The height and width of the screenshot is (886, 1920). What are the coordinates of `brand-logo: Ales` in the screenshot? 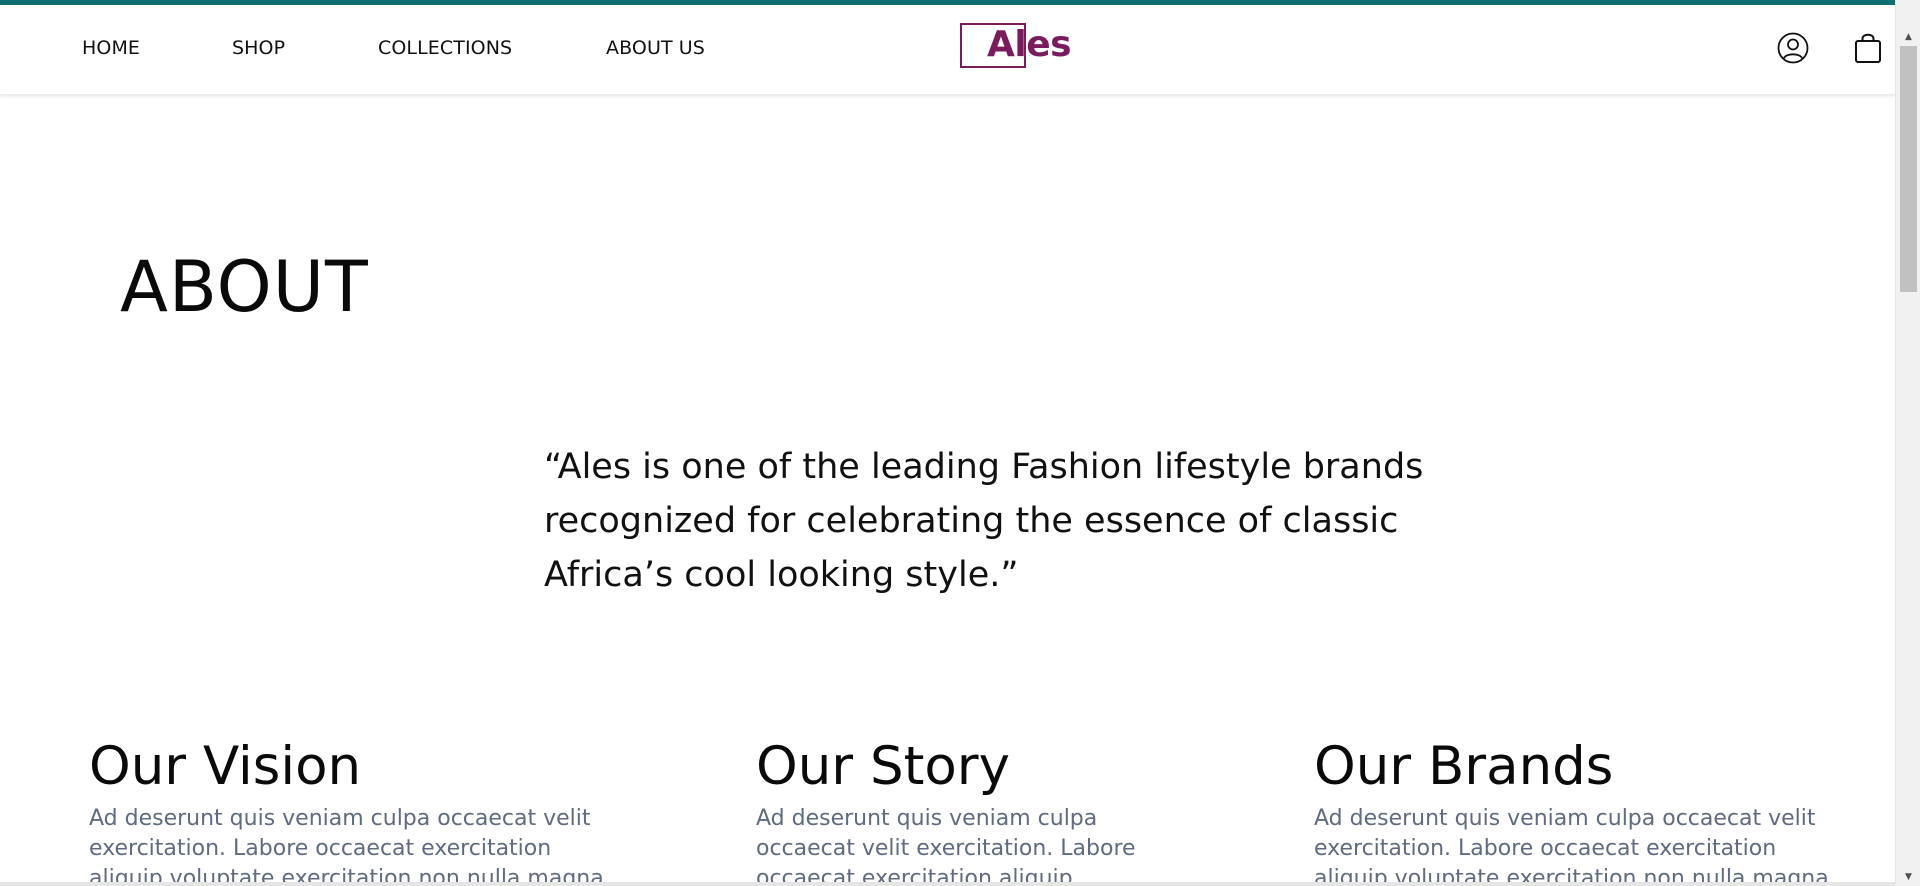 It's located at (1016, 46).